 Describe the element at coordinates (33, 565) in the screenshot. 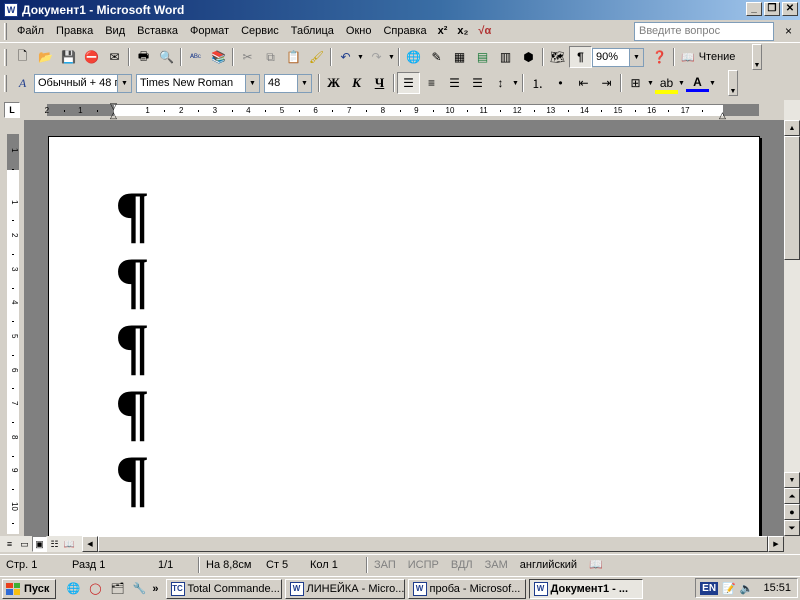

I see `status-page: Стр. 1` at that location.